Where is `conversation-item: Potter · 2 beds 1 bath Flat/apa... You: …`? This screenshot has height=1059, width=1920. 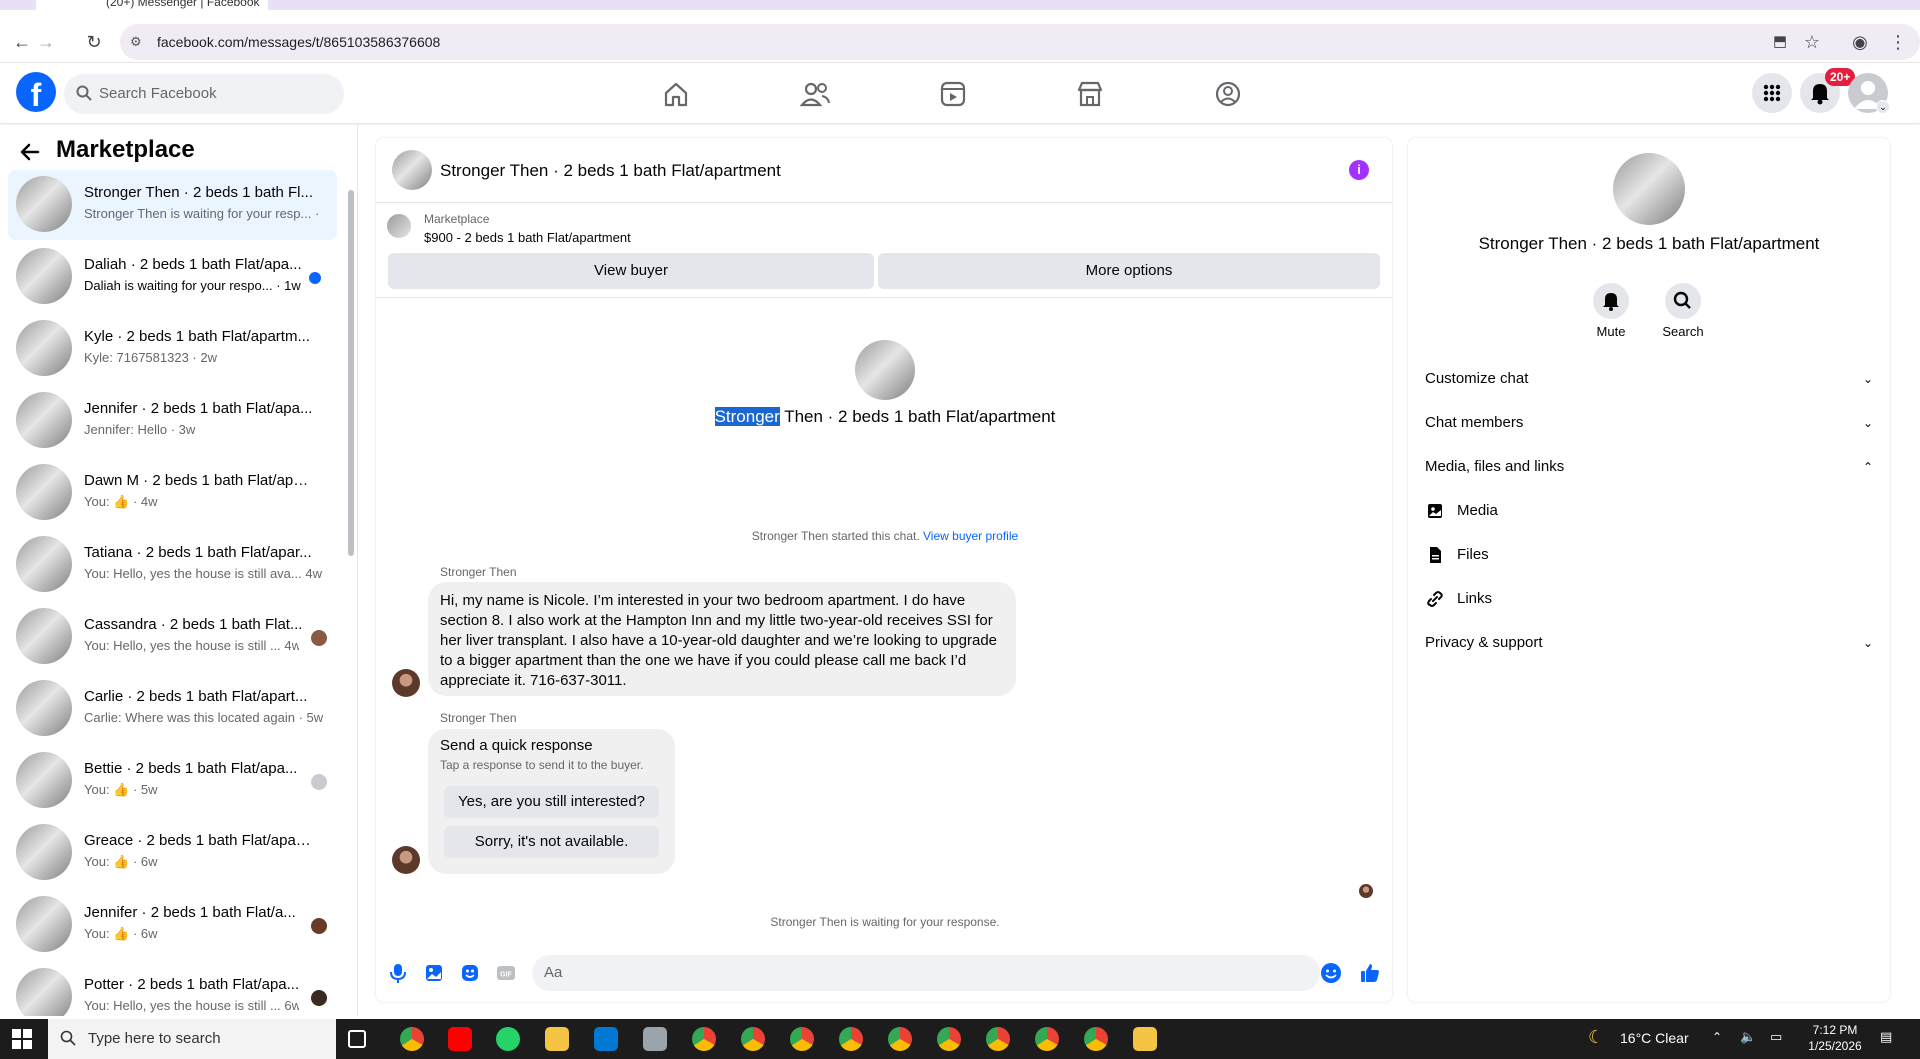 conversation-item: Potter · 2 beds 1 bath Flat/apa... You: … is located at coordinates (172, 989).